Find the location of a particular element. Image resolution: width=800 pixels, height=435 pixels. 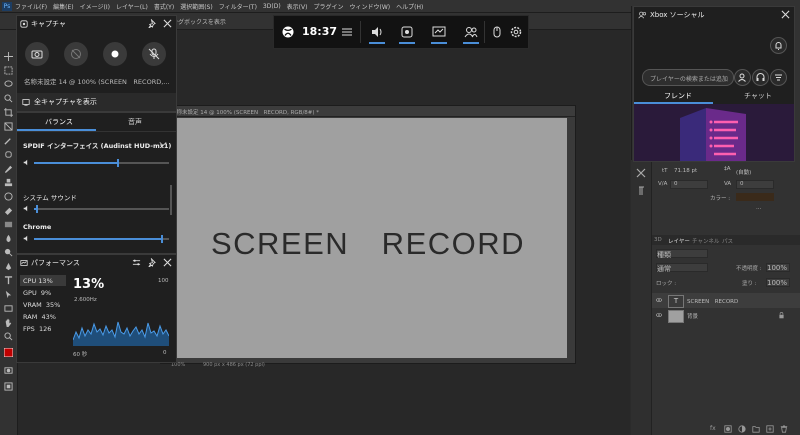

menu-view: 表示(V) is located at coordinates (297, 6).